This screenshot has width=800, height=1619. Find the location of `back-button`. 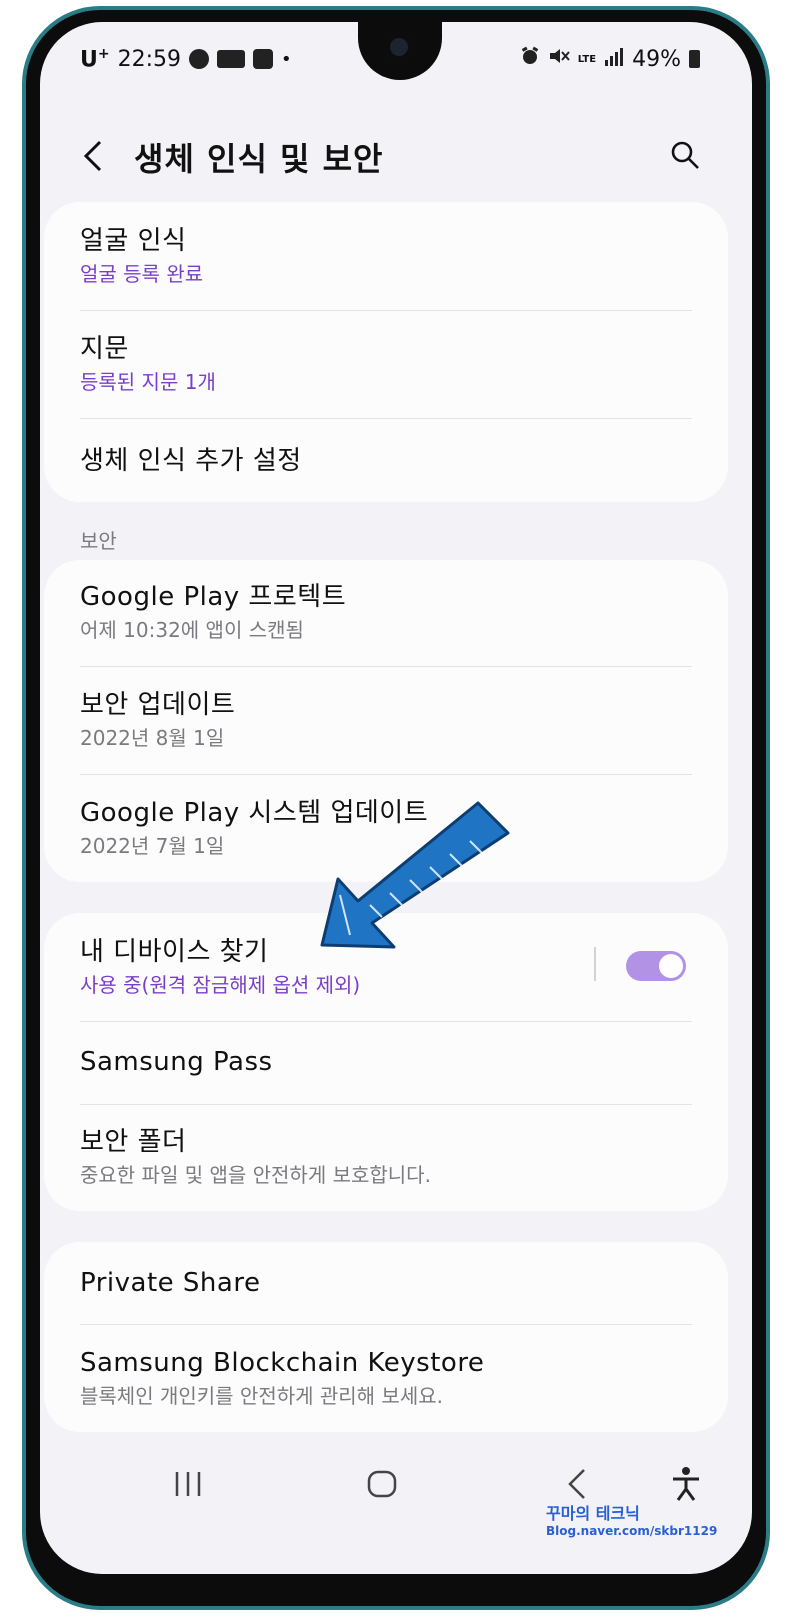

back-button is located at coordinates (95, 156).